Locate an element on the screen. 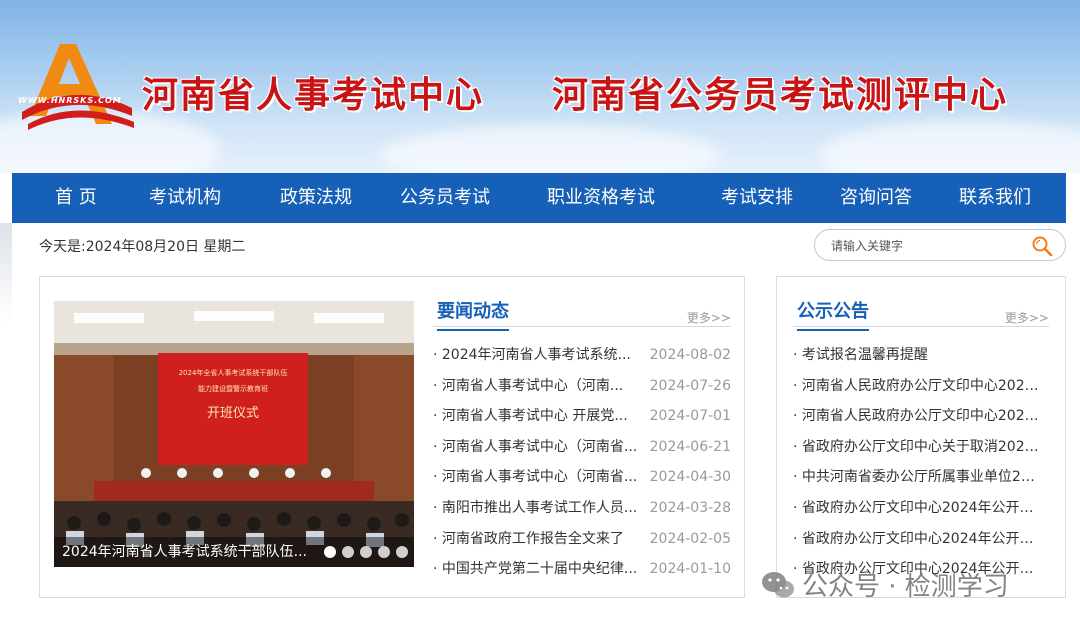  news-item: · 河南省人事考试中心 开展党... 2024-07-01 is located at coordinates (582, 416).